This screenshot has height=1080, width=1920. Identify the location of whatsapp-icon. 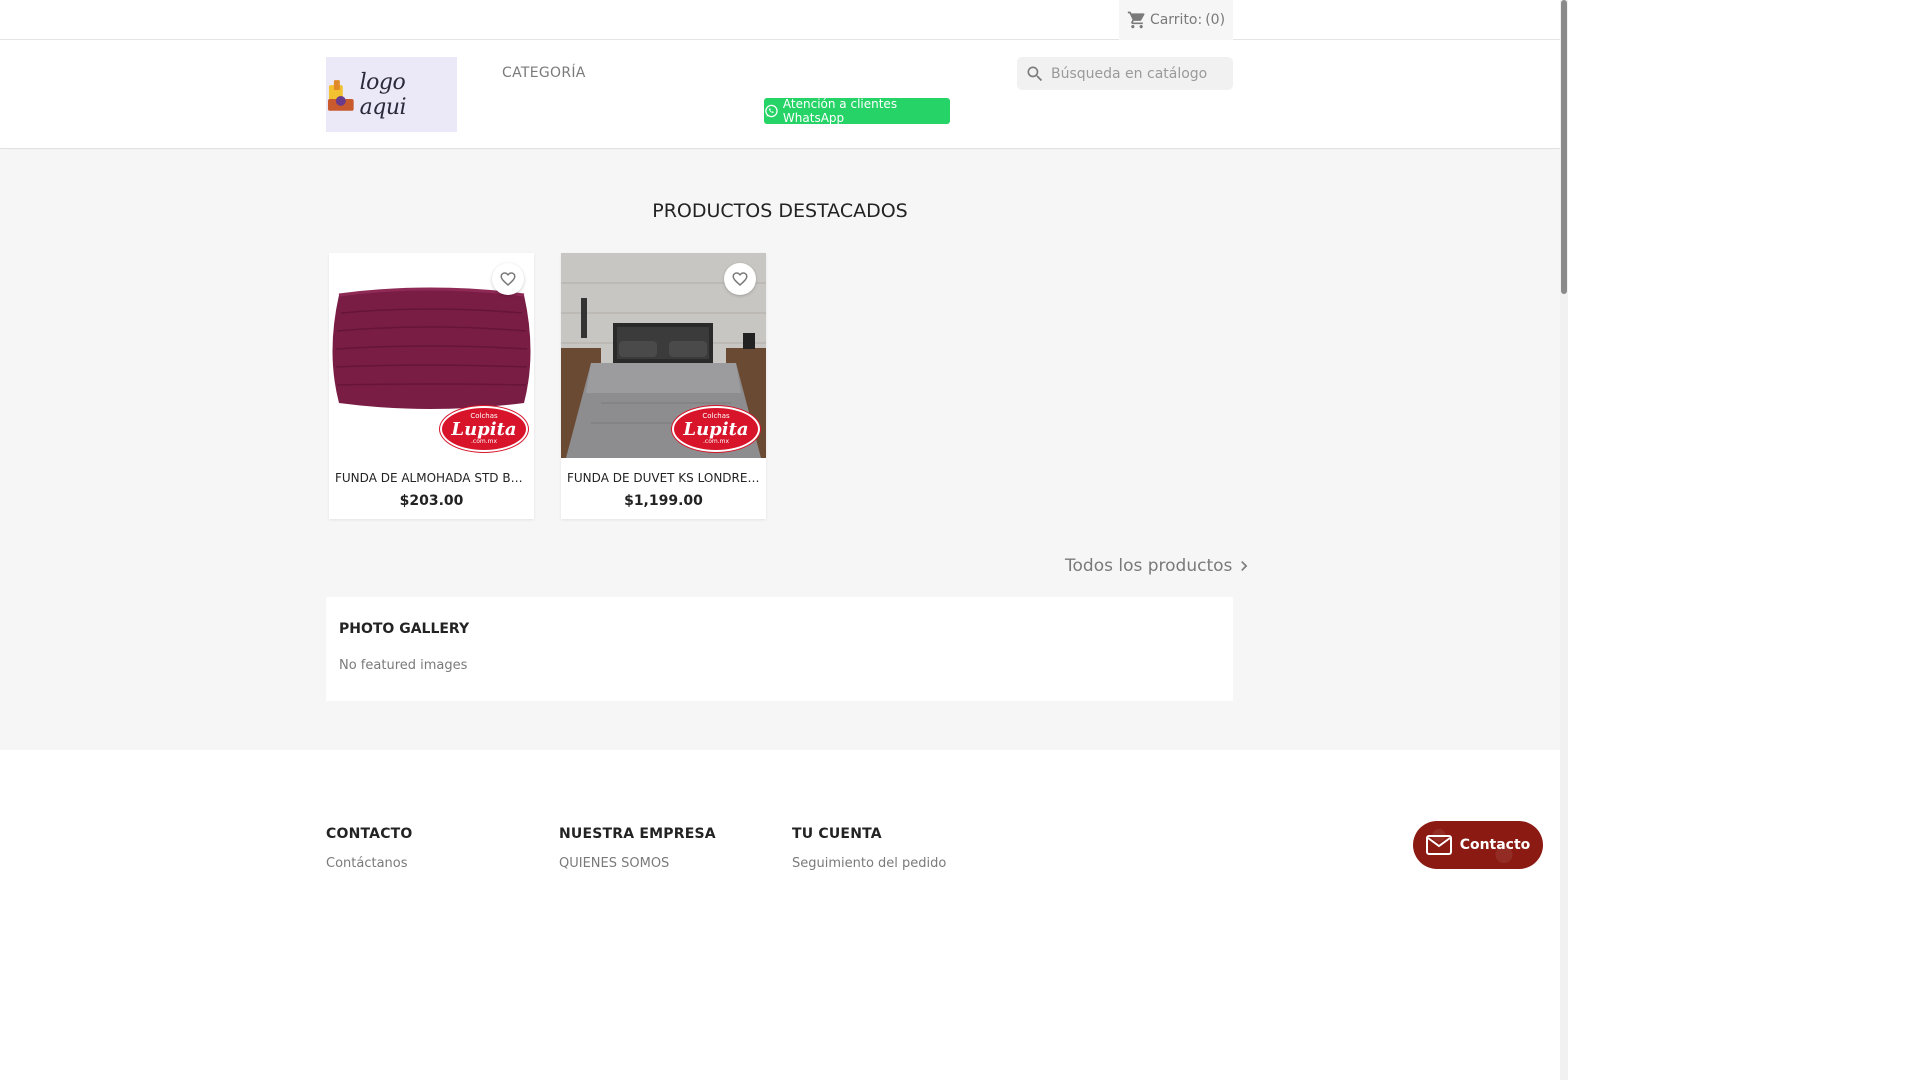
(771, 111).